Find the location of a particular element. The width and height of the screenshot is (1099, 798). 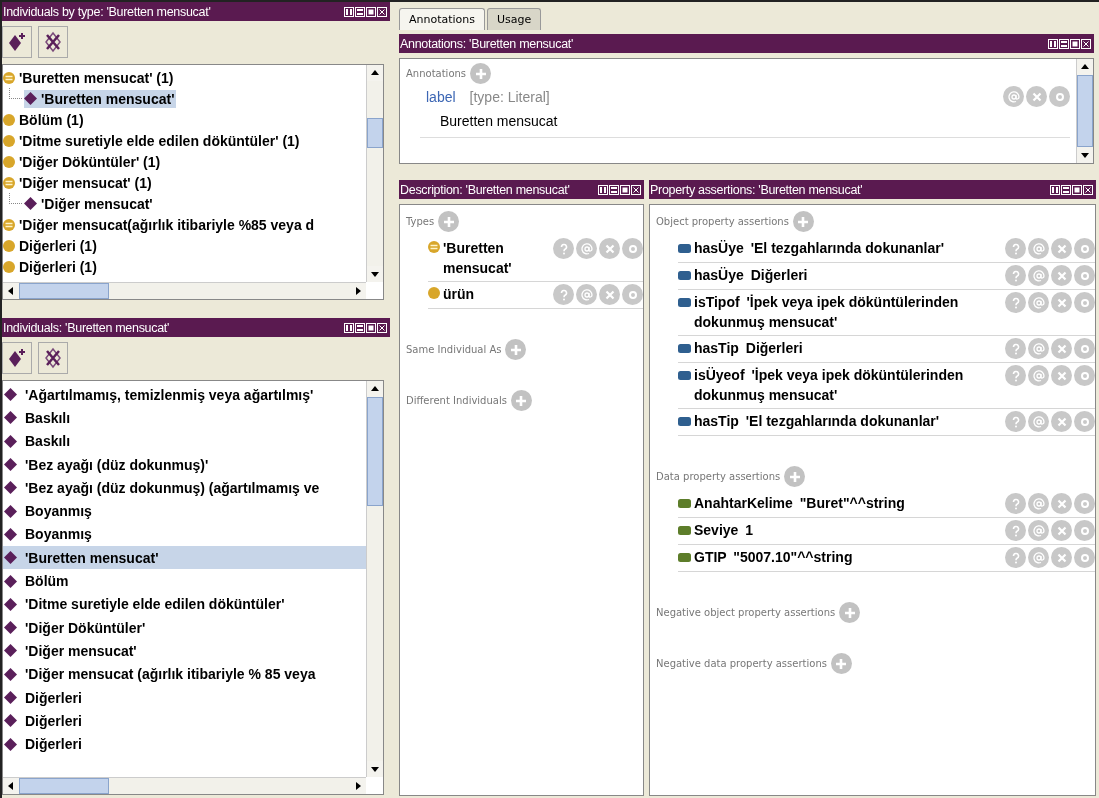

list-item: 'Ditme suretiyle elde edilen döküntüler' is located at coordinates (184, 604).